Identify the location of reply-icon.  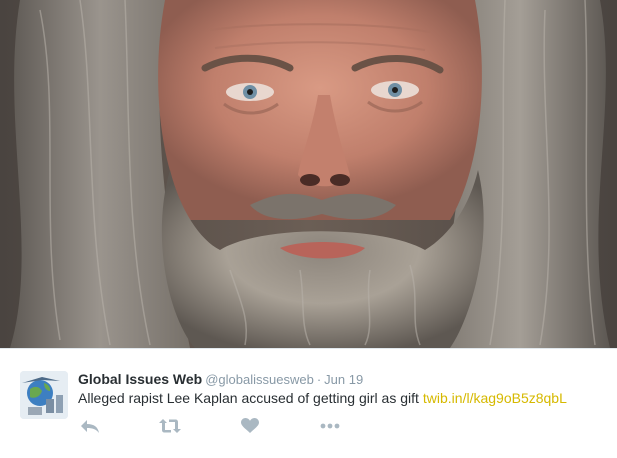
(90, 426).